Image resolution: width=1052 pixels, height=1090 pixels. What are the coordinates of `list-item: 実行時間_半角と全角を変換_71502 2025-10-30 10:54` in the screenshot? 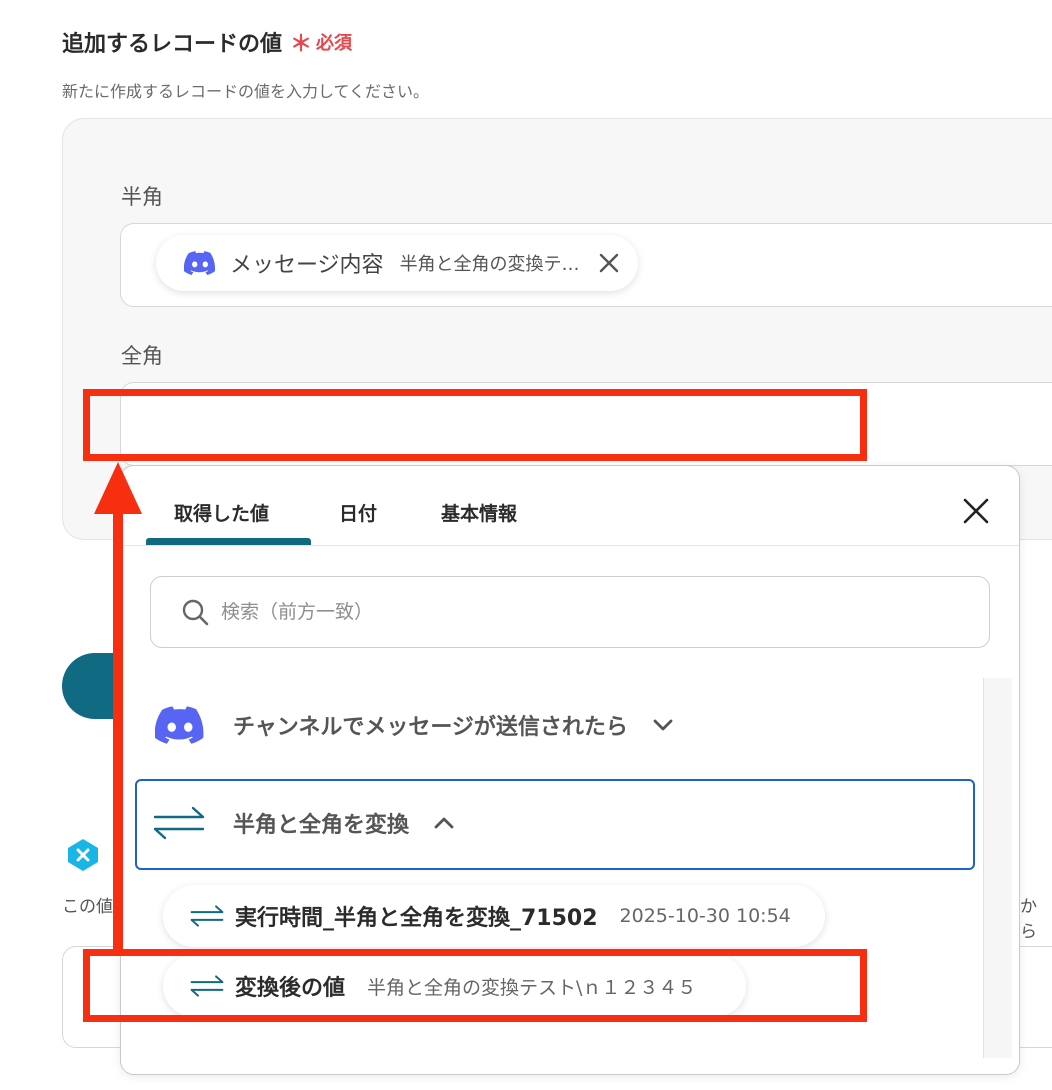 It's located at (494, 916).